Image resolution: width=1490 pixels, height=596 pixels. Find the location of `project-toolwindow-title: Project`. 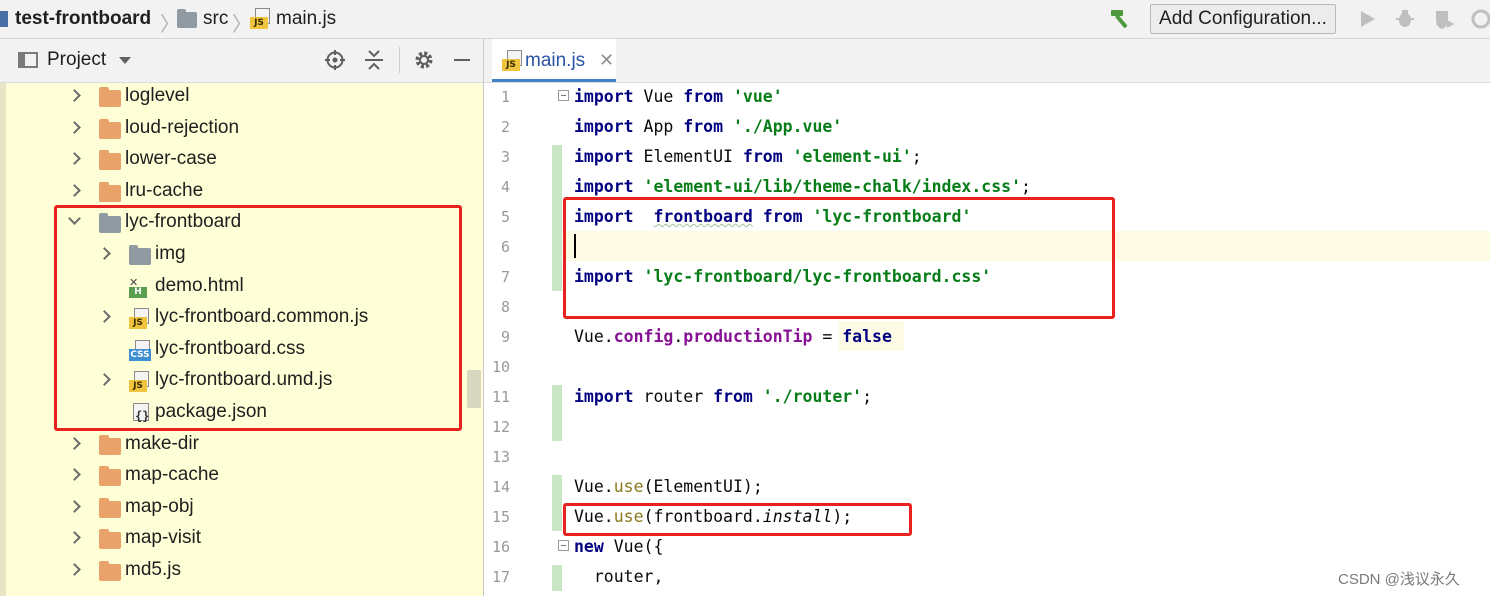

project-toolwindow-title: Project is located at coordinates (76, 60).